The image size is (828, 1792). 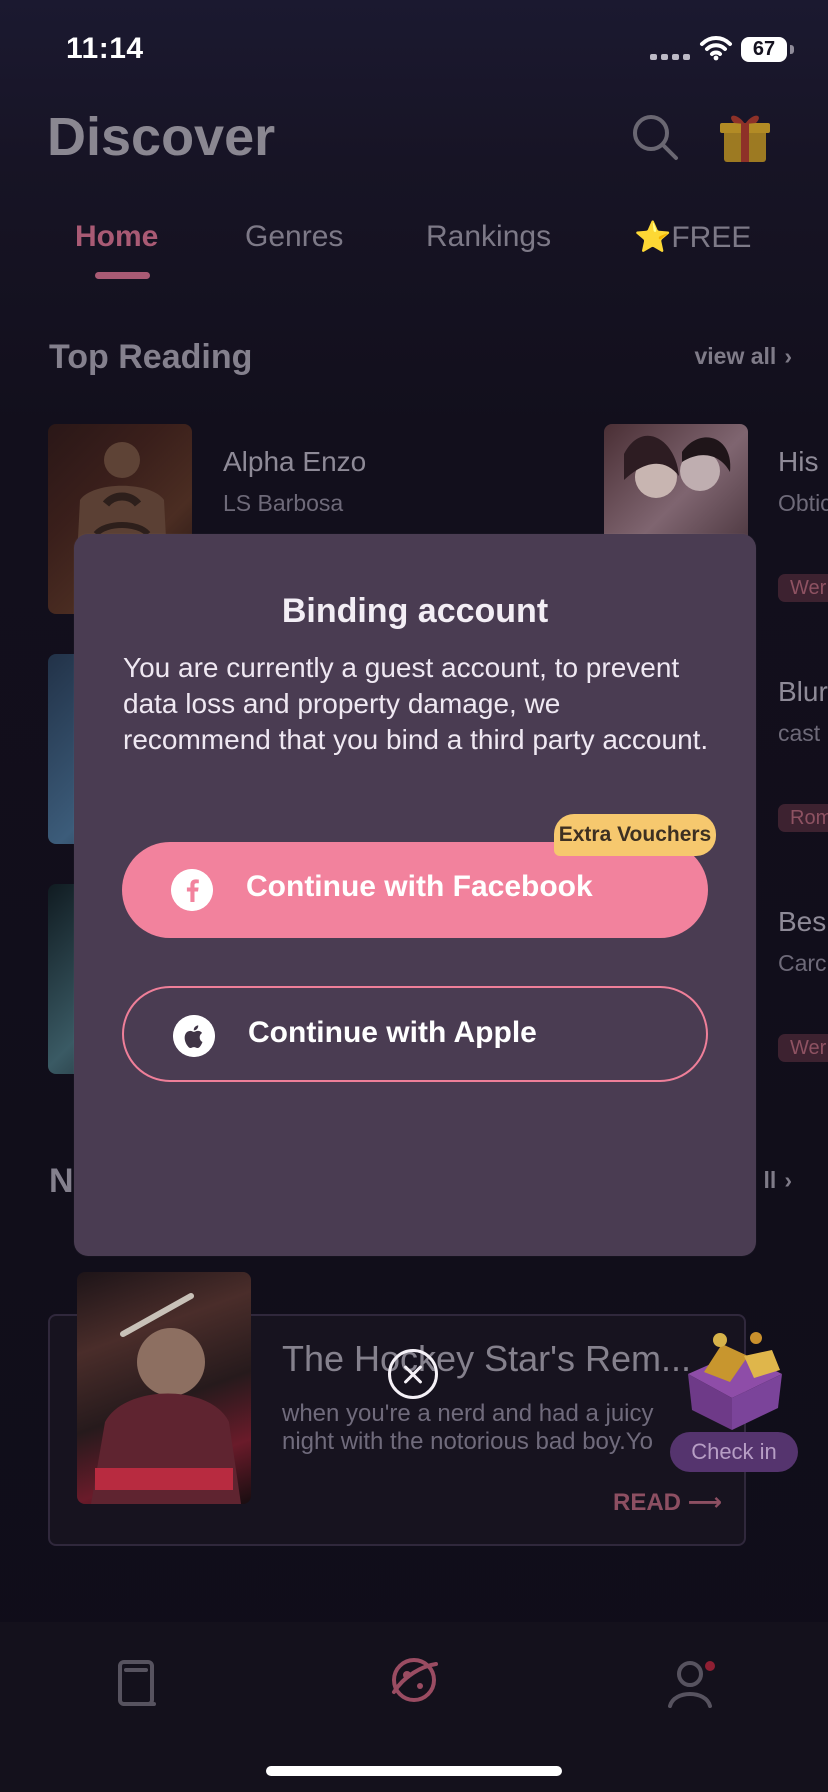 I want to click on continue-with-apple-button: Continue with Apple, so click(x=415, y=1034).